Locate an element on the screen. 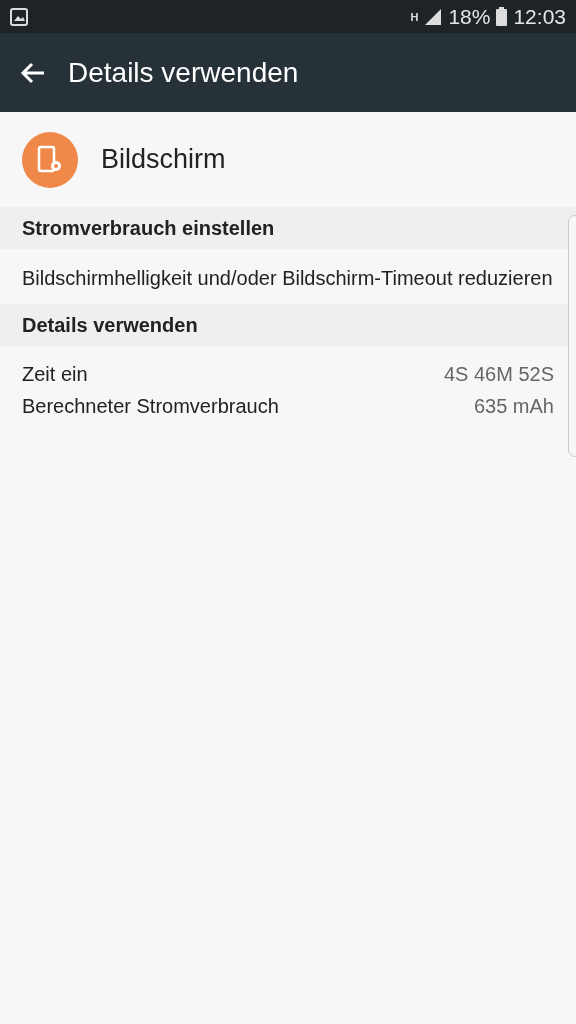 This screenshot has width=576, height=1024. detail-value: 4S 46M 52S is located at coordinates (498, 374).